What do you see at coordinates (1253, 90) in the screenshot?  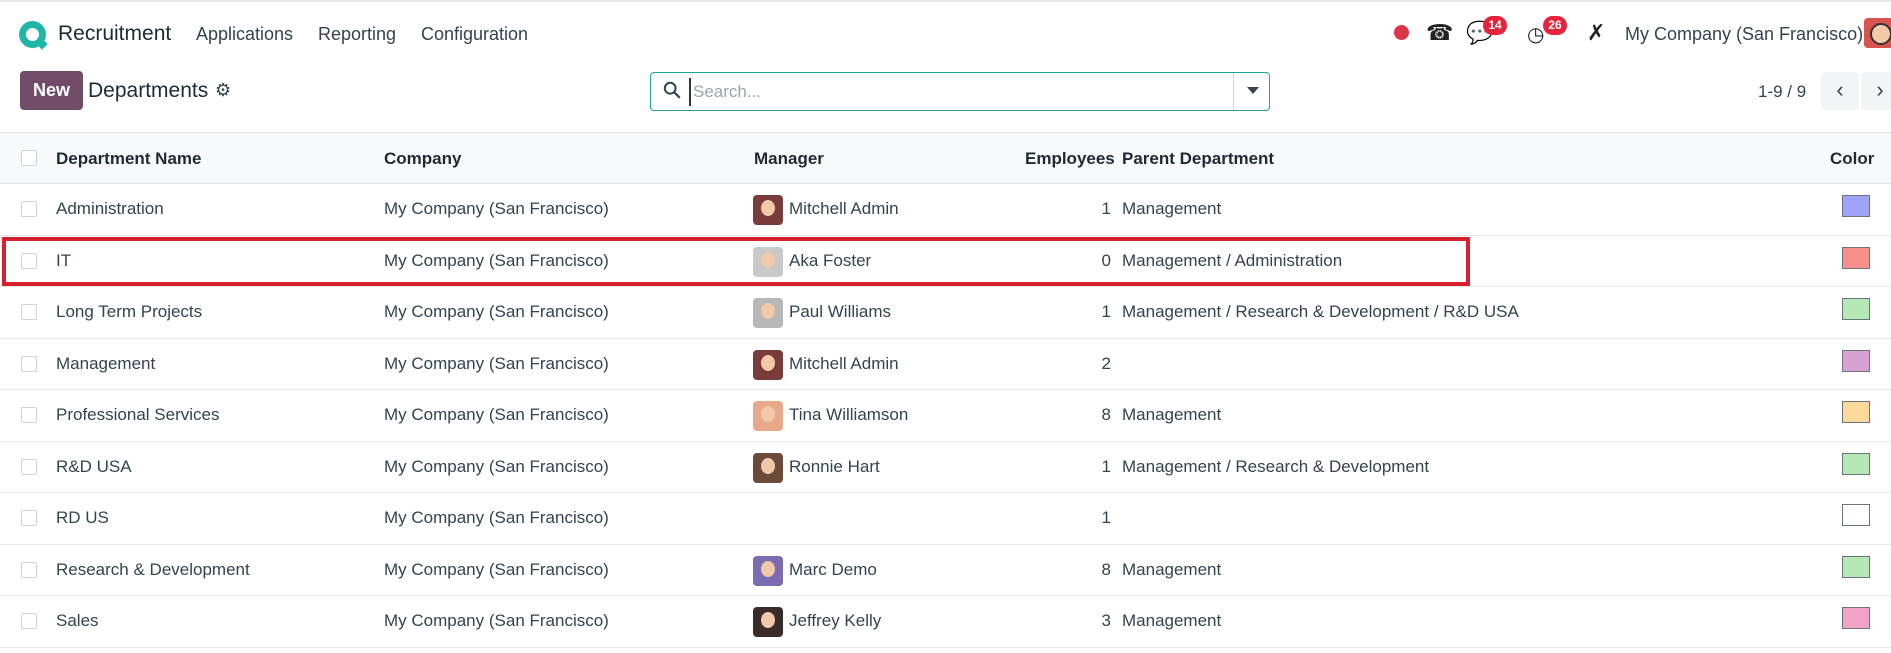 I see `chevron-down-icon` at bounding box center [1253, 90].